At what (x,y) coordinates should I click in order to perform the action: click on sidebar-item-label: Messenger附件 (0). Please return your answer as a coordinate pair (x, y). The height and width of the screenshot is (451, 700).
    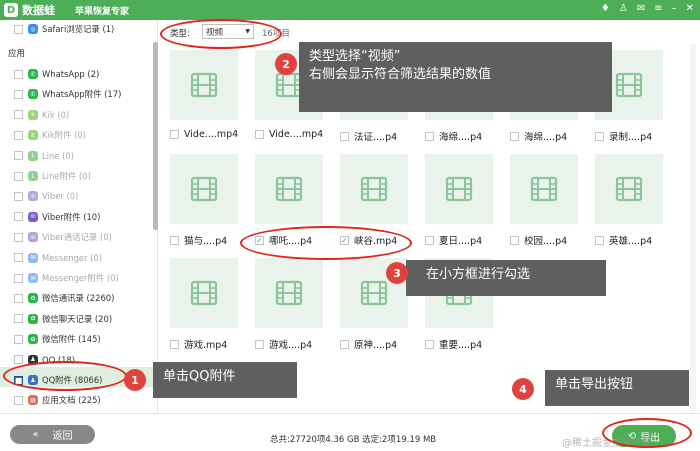
    Looking at the image, I should click on (80, 278).